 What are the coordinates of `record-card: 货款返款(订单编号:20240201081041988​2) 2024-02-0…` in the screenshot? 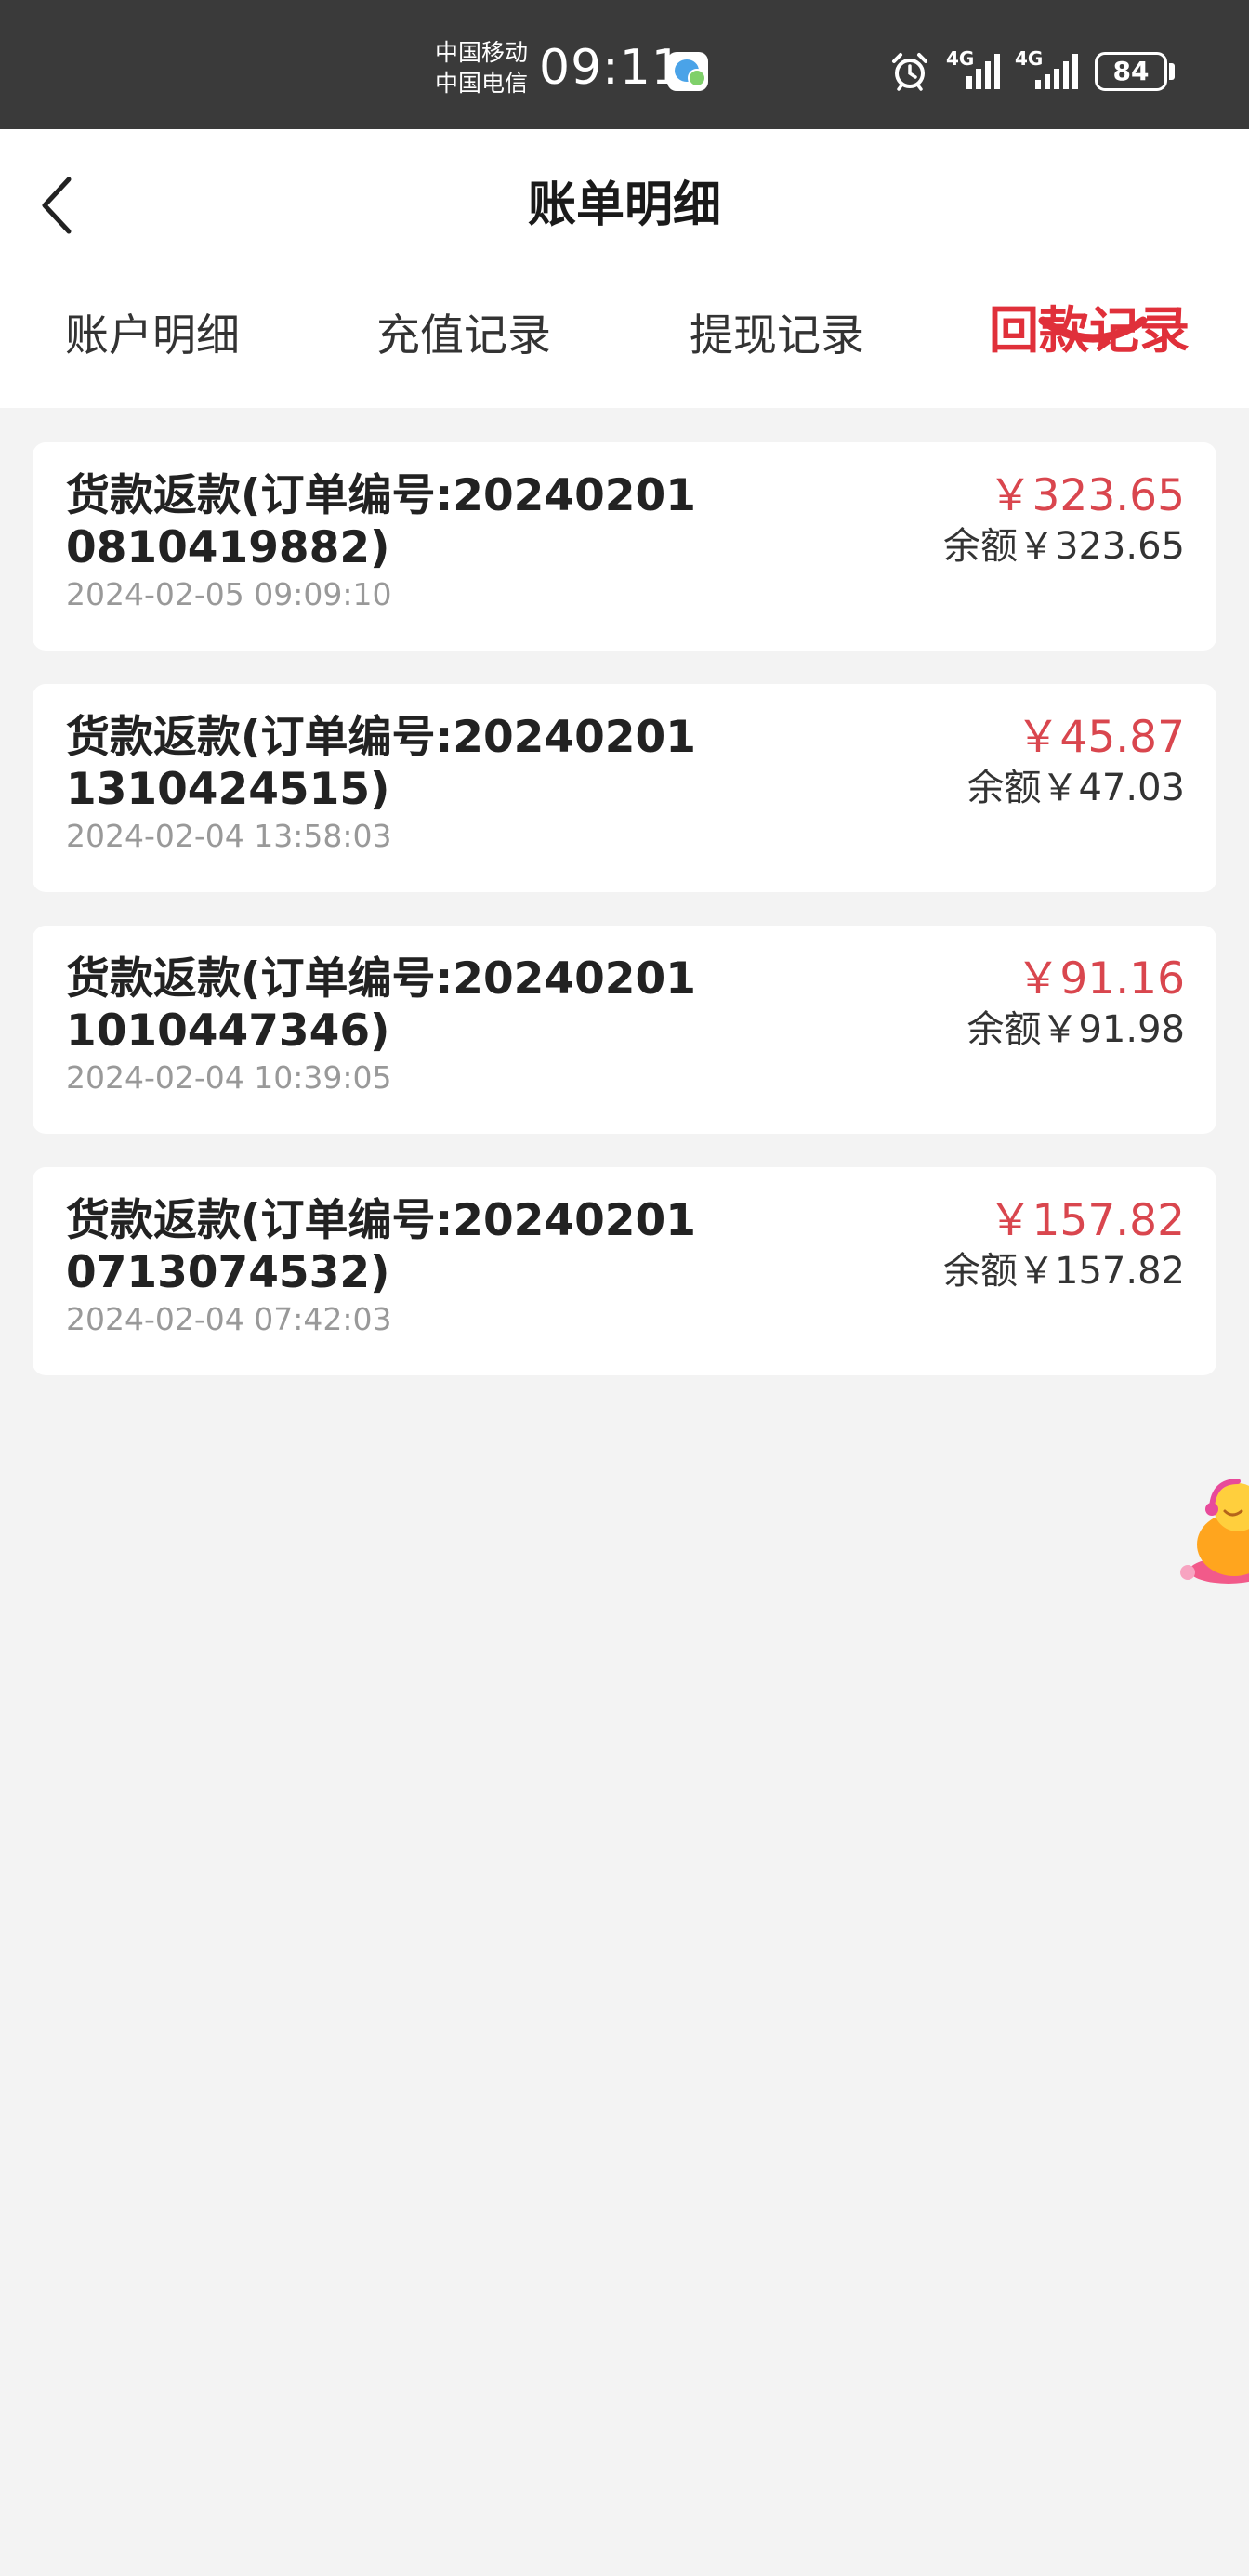 It's located at (624, 546).